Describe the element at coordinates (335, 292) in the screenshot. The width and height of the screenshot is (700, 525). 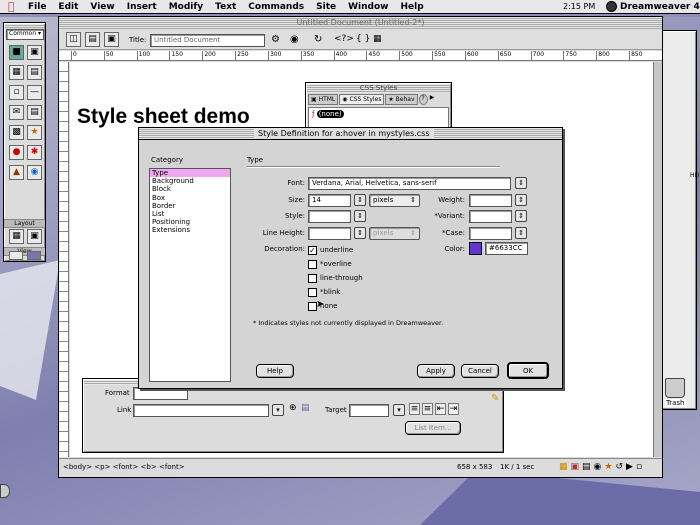
I see `decoration-blink: *blink` at that location.